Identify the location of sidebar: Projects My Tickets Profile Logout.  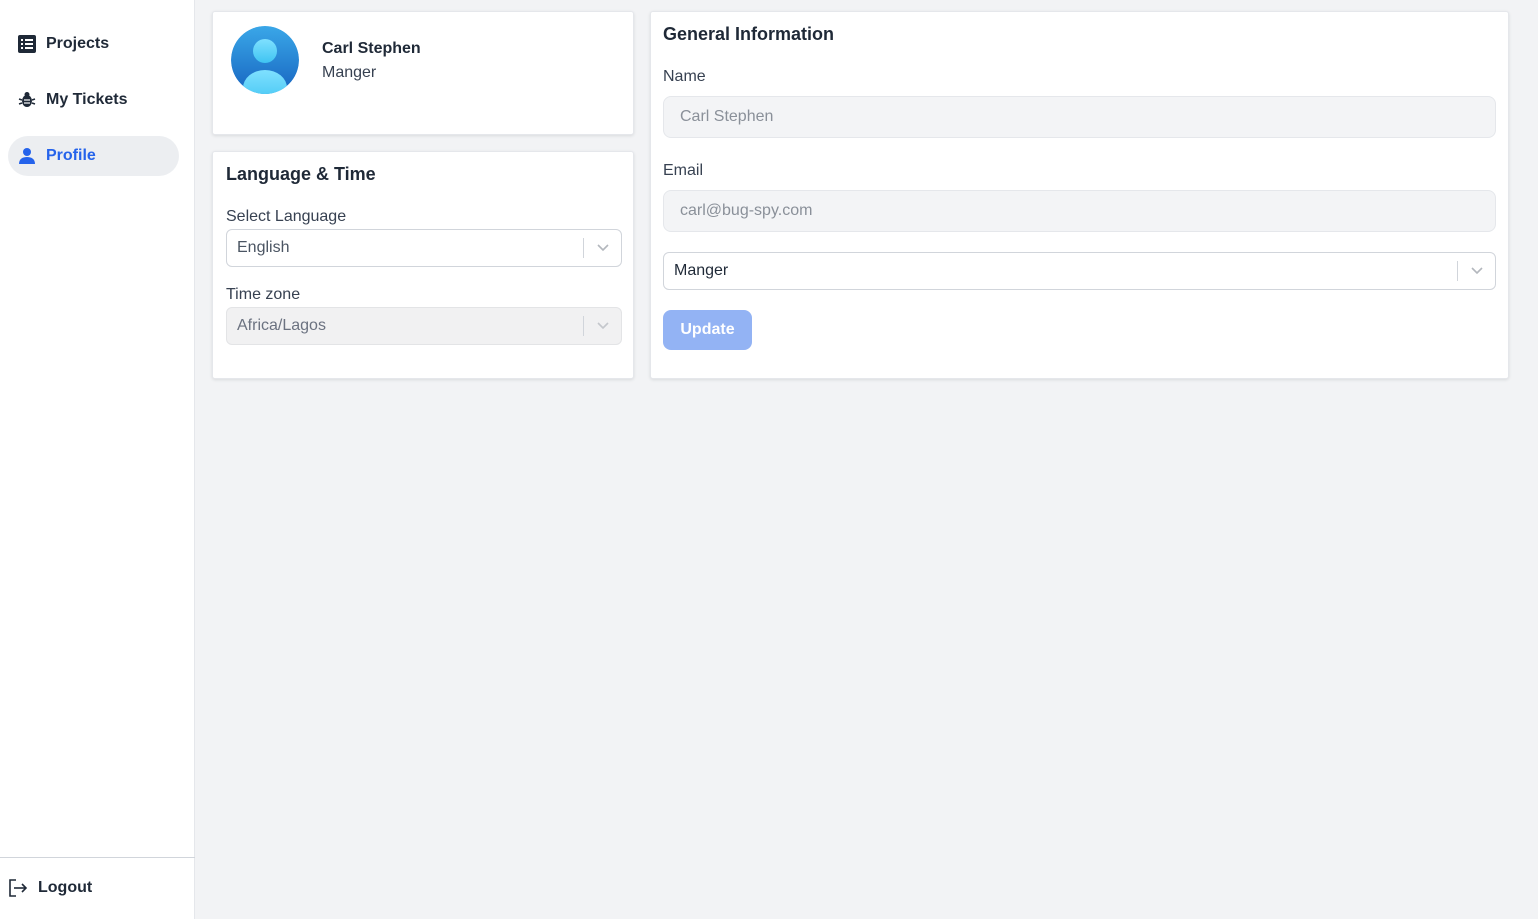
(97, 459).